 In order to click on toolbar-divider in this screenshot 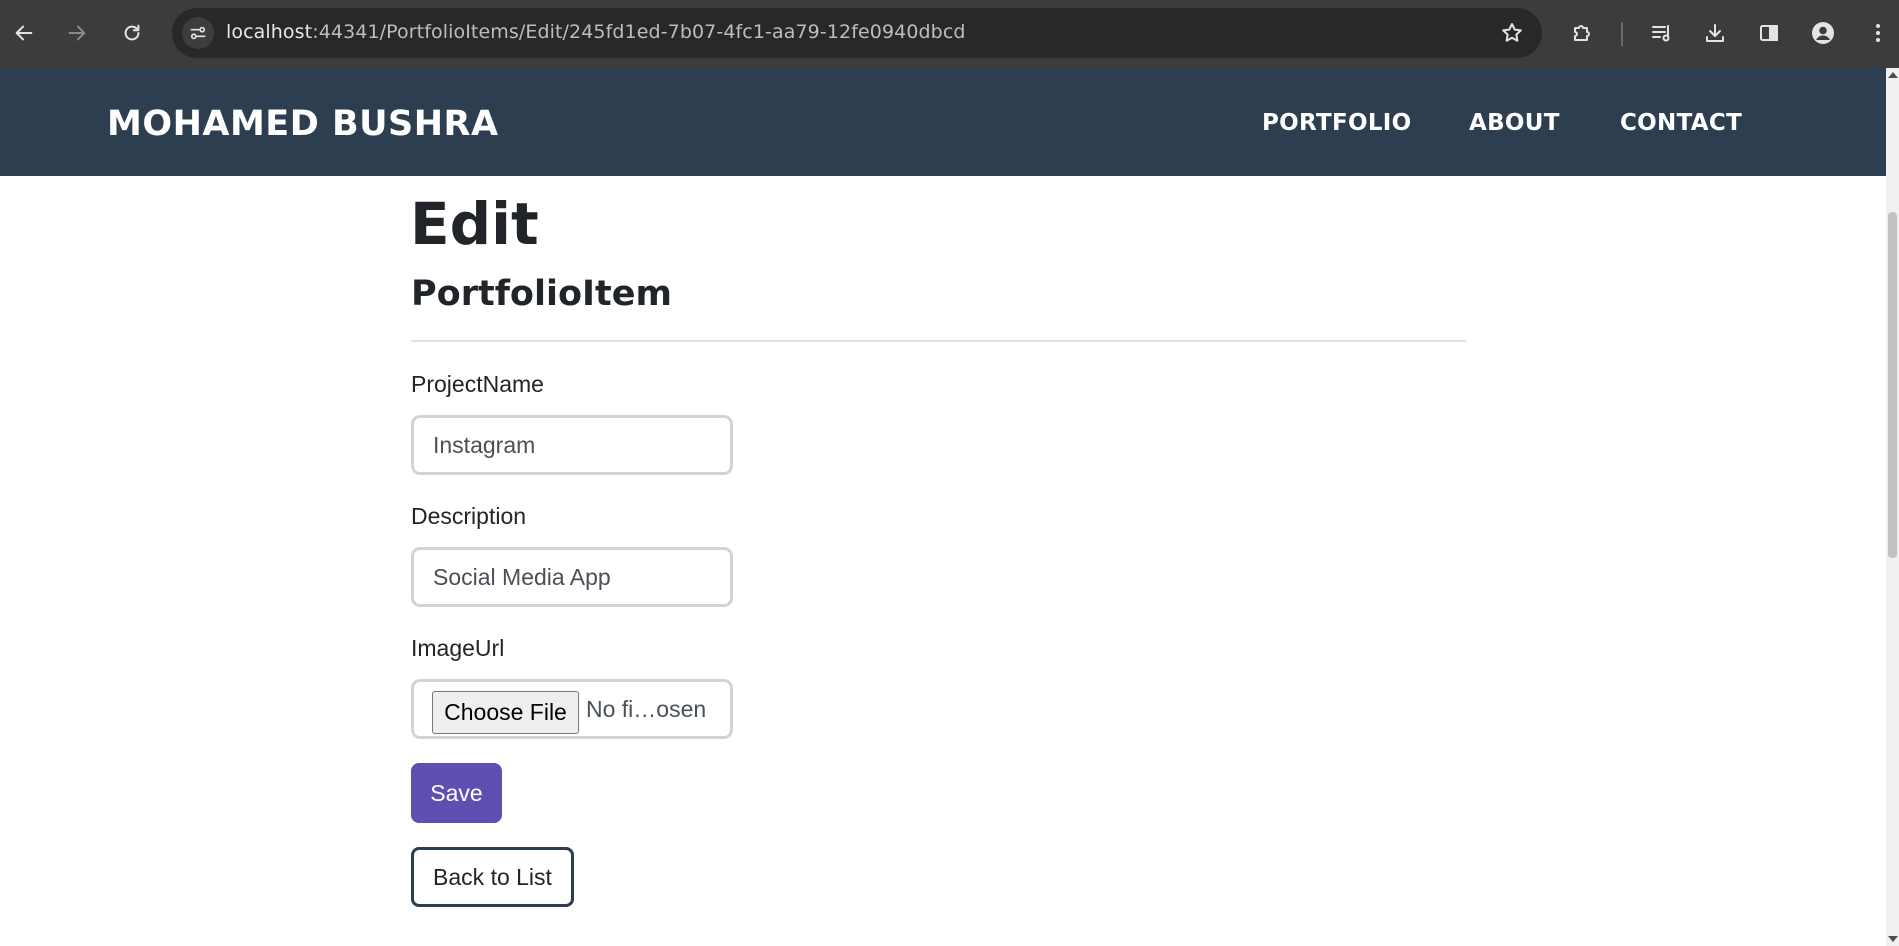, I will do `click(1622, 34)`.